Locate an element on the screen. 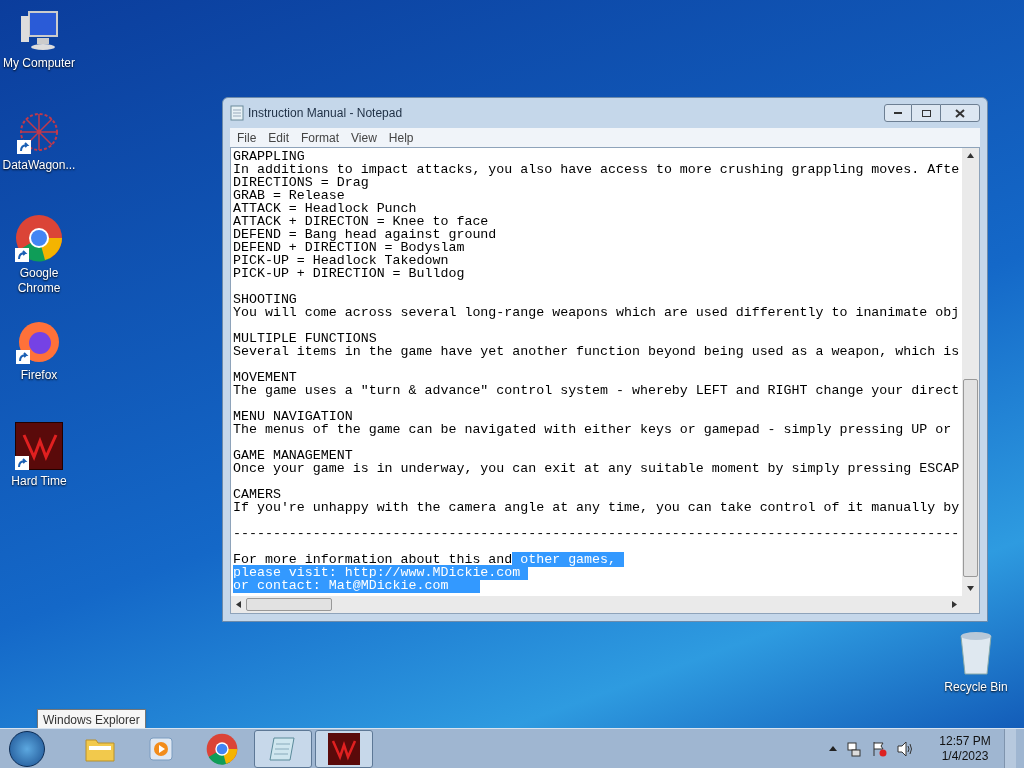 Image resolution: width=1024 pixels, height=768 pixels. media-player-icon is located at coordinates (161, 748).